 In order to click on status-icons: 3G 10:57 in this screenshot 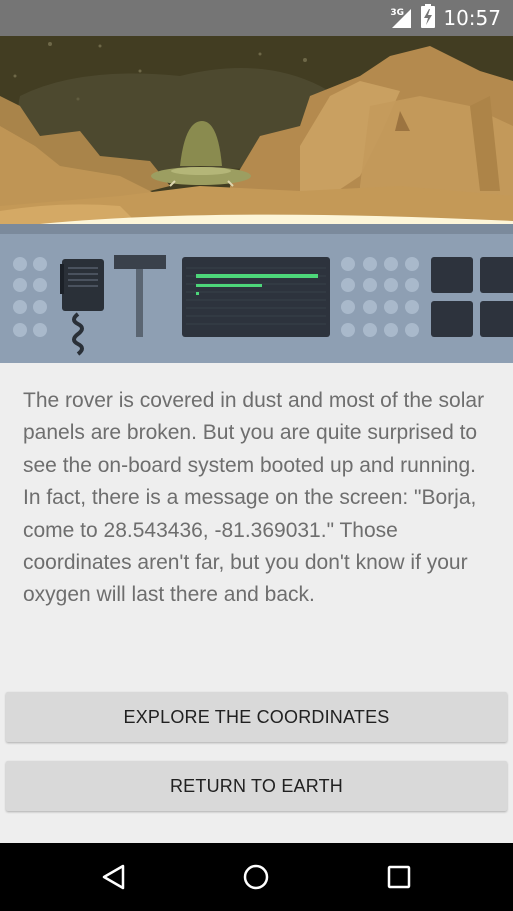, I will do `click(445, 18)`.